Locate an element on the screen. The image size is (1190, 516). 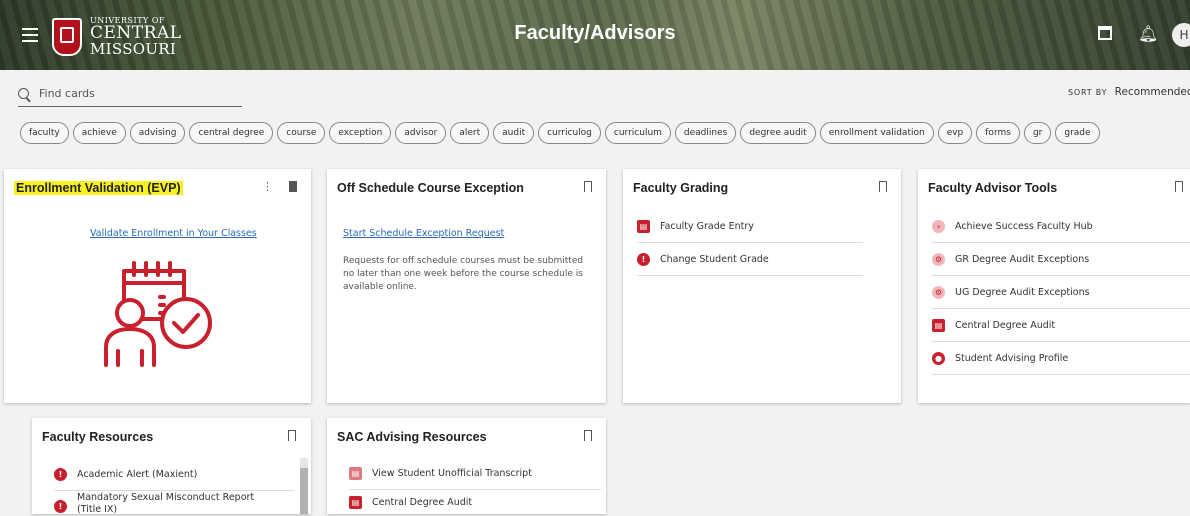
item-label: Faculty Grade Entry is located at coordinates (707, 226).